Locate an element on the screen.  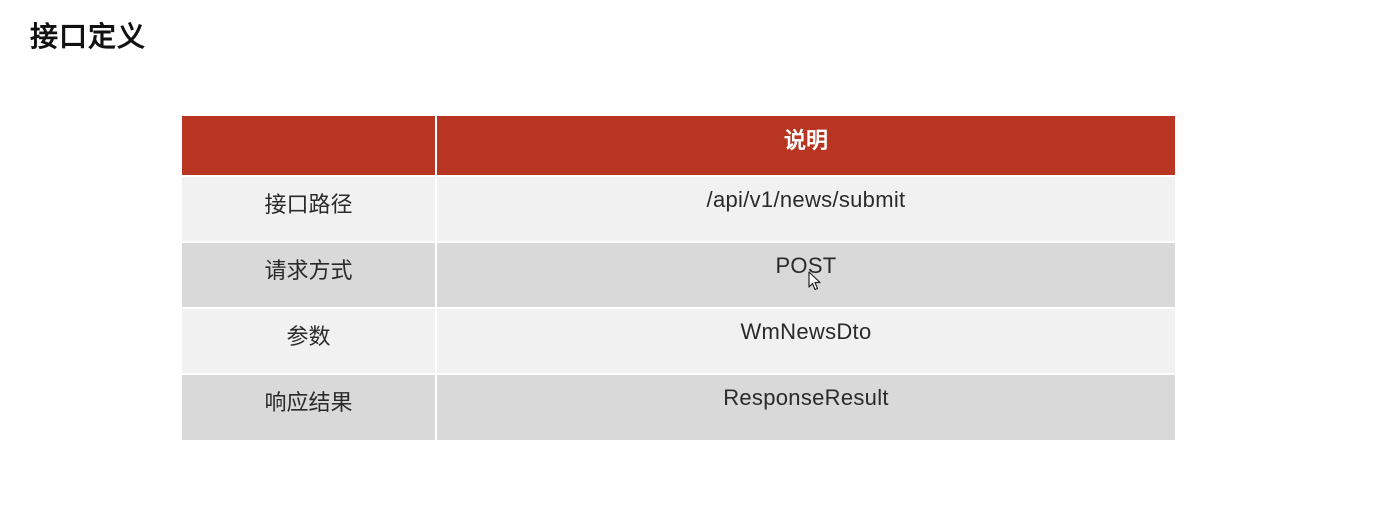
row-value-response-result: ResponseResult is located at coordinates (805, 406).